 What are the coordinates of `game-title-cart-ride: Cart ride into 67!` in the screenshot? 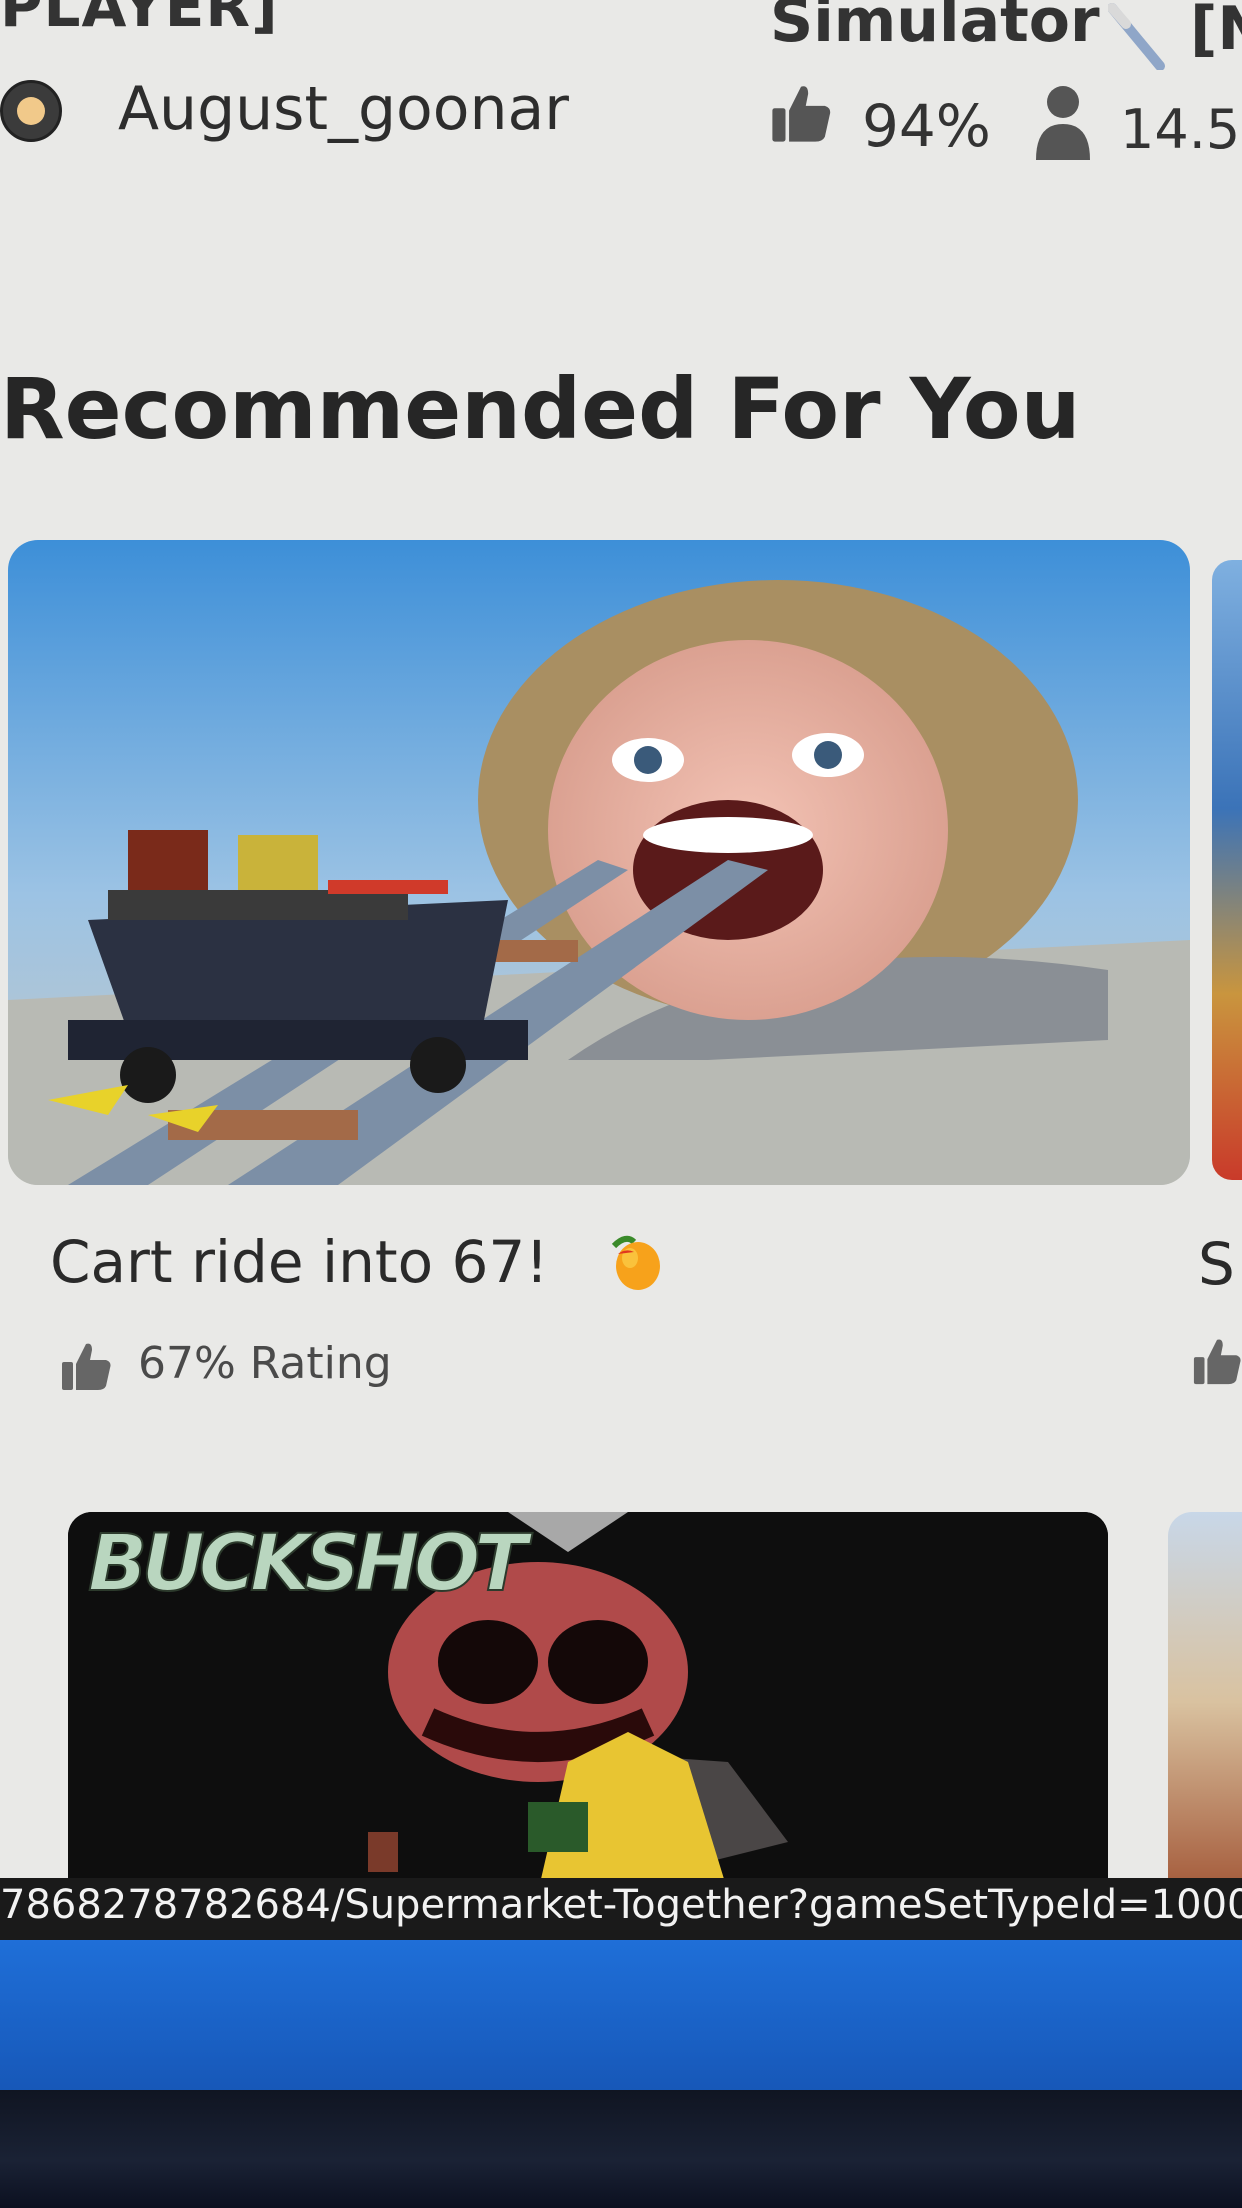 It's located at (299, 1262).